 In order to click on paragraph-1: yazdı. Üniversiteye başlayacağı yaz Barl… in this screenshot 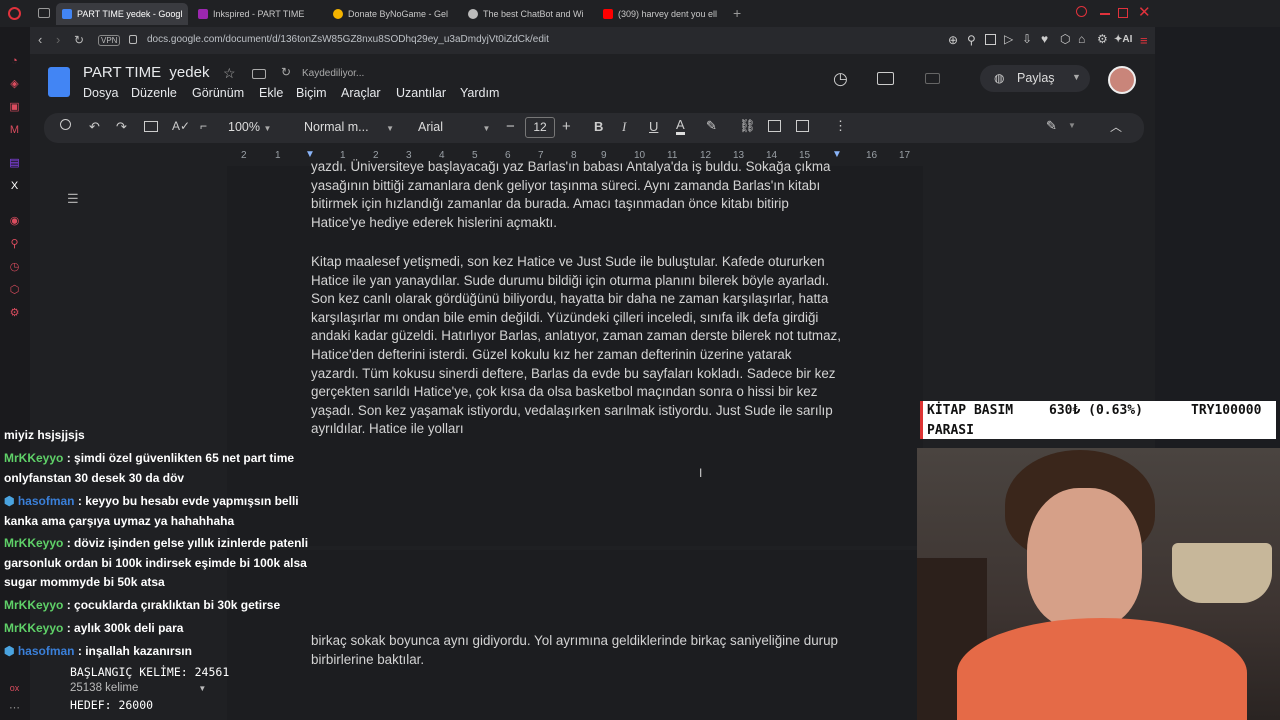, I will do `click(576, 195)`.